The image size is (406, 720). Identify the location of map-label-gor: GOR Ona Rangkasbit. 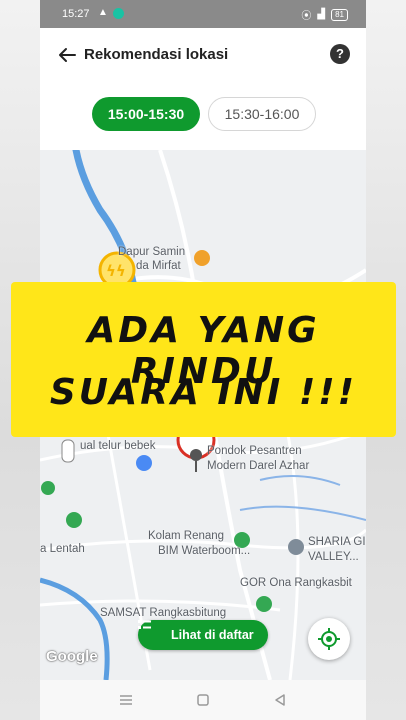
(296, 583).